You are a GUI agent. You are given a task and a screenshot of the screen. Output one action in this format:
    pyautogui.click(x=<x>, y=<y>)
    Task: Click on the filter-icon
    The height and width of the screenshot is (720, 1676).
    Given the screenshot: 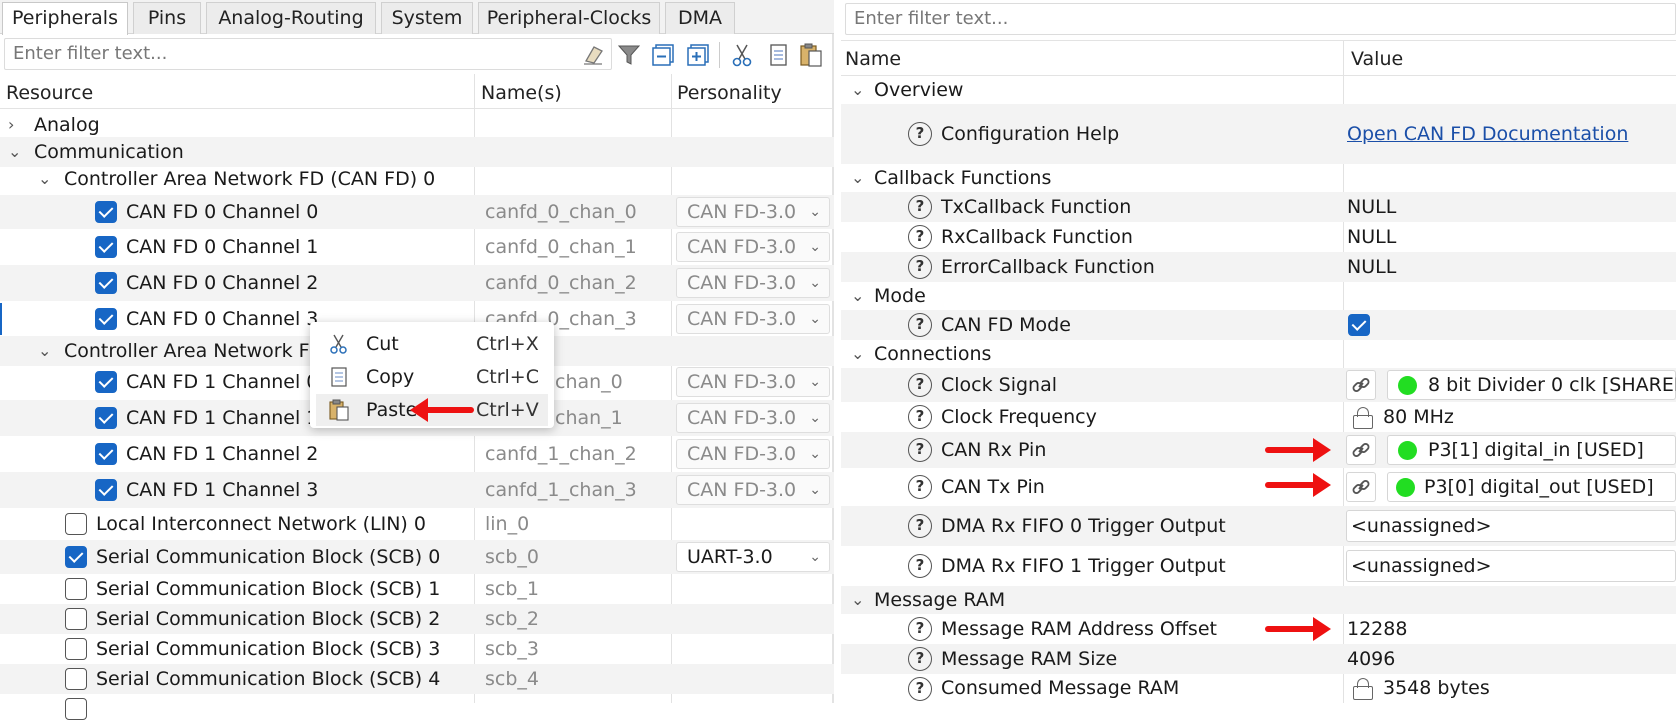 What is the action you would take?
    pyautogui.click(x=629, y=55)
    